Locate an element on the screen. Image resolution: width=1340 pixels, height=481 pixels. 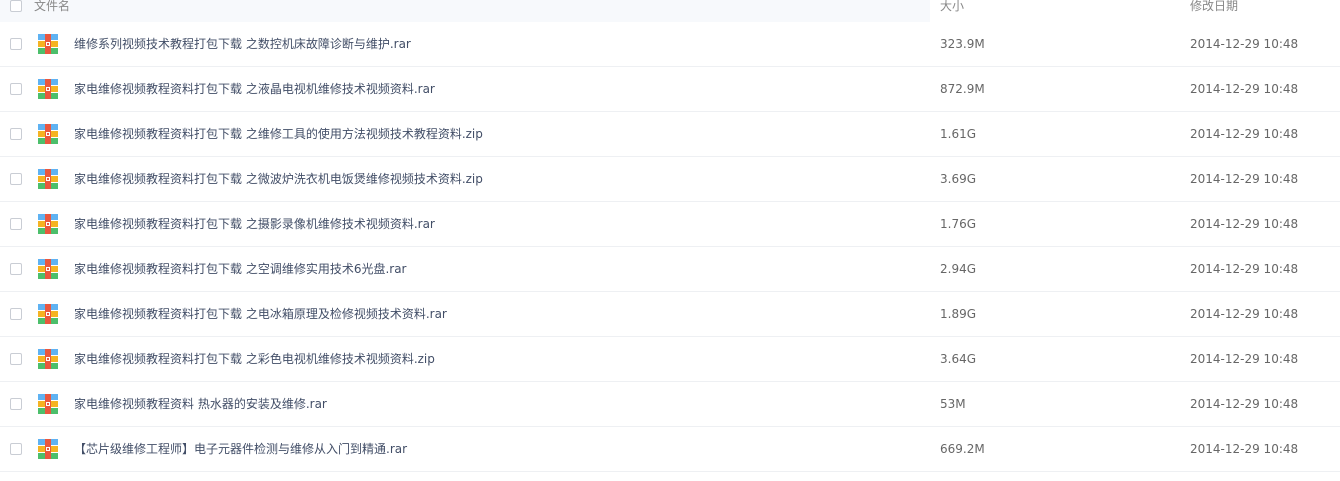
column-header-size: 大小 is located at coordinates (952, 6).